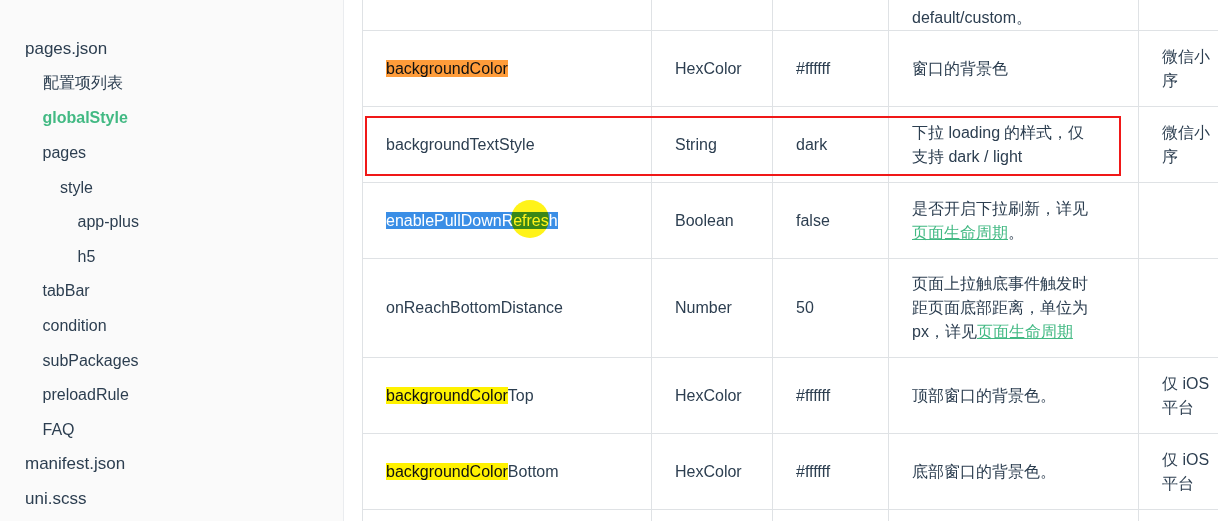  What do you see at coordinates (1000, 308) in the screenshot?
I see `description-text: 页面上拉触底事件触发时距页面底部距离，单位为px，详见页面生命周期` at bounding box center [1000, 308].